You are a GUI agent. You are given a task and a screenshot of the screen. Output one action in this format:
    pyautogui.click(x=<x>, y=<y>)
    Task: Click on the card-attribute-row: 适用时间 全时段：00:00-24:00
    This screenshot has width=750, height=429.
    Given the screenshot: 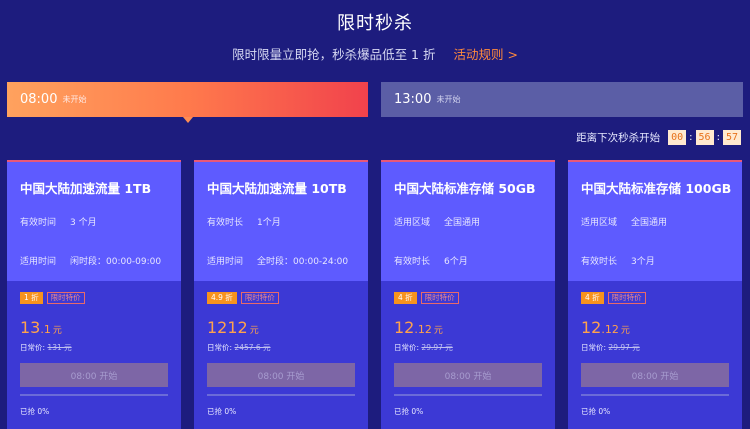 What is the action you would take?
    pyautogui.click(x=281, y=260)
    